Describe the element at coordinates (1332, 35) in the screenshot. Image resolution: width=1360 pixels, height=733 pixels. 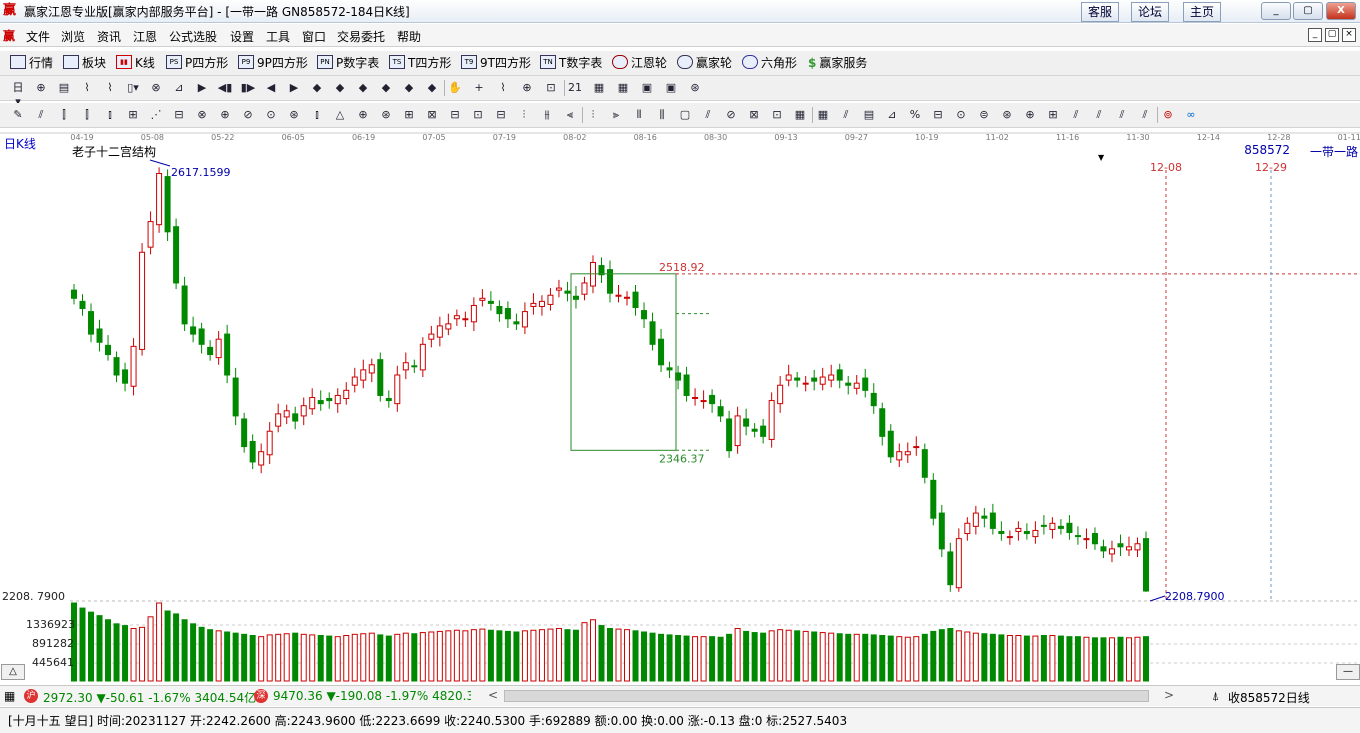
I see `mdi-restore-icon: ▢` at that location.